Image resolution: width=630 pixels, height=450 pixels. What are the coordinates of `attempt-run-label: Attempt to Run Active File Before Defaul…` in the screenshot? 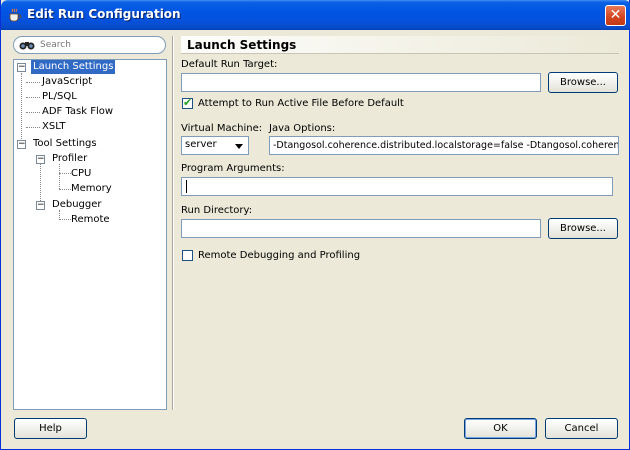 It's located at (301, 103).